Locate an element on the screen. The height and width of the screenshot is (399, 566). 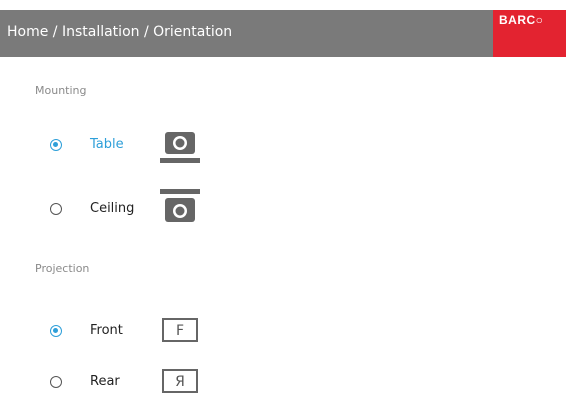
ceiling-label: Ceiling is located at coordinates (112, 208).